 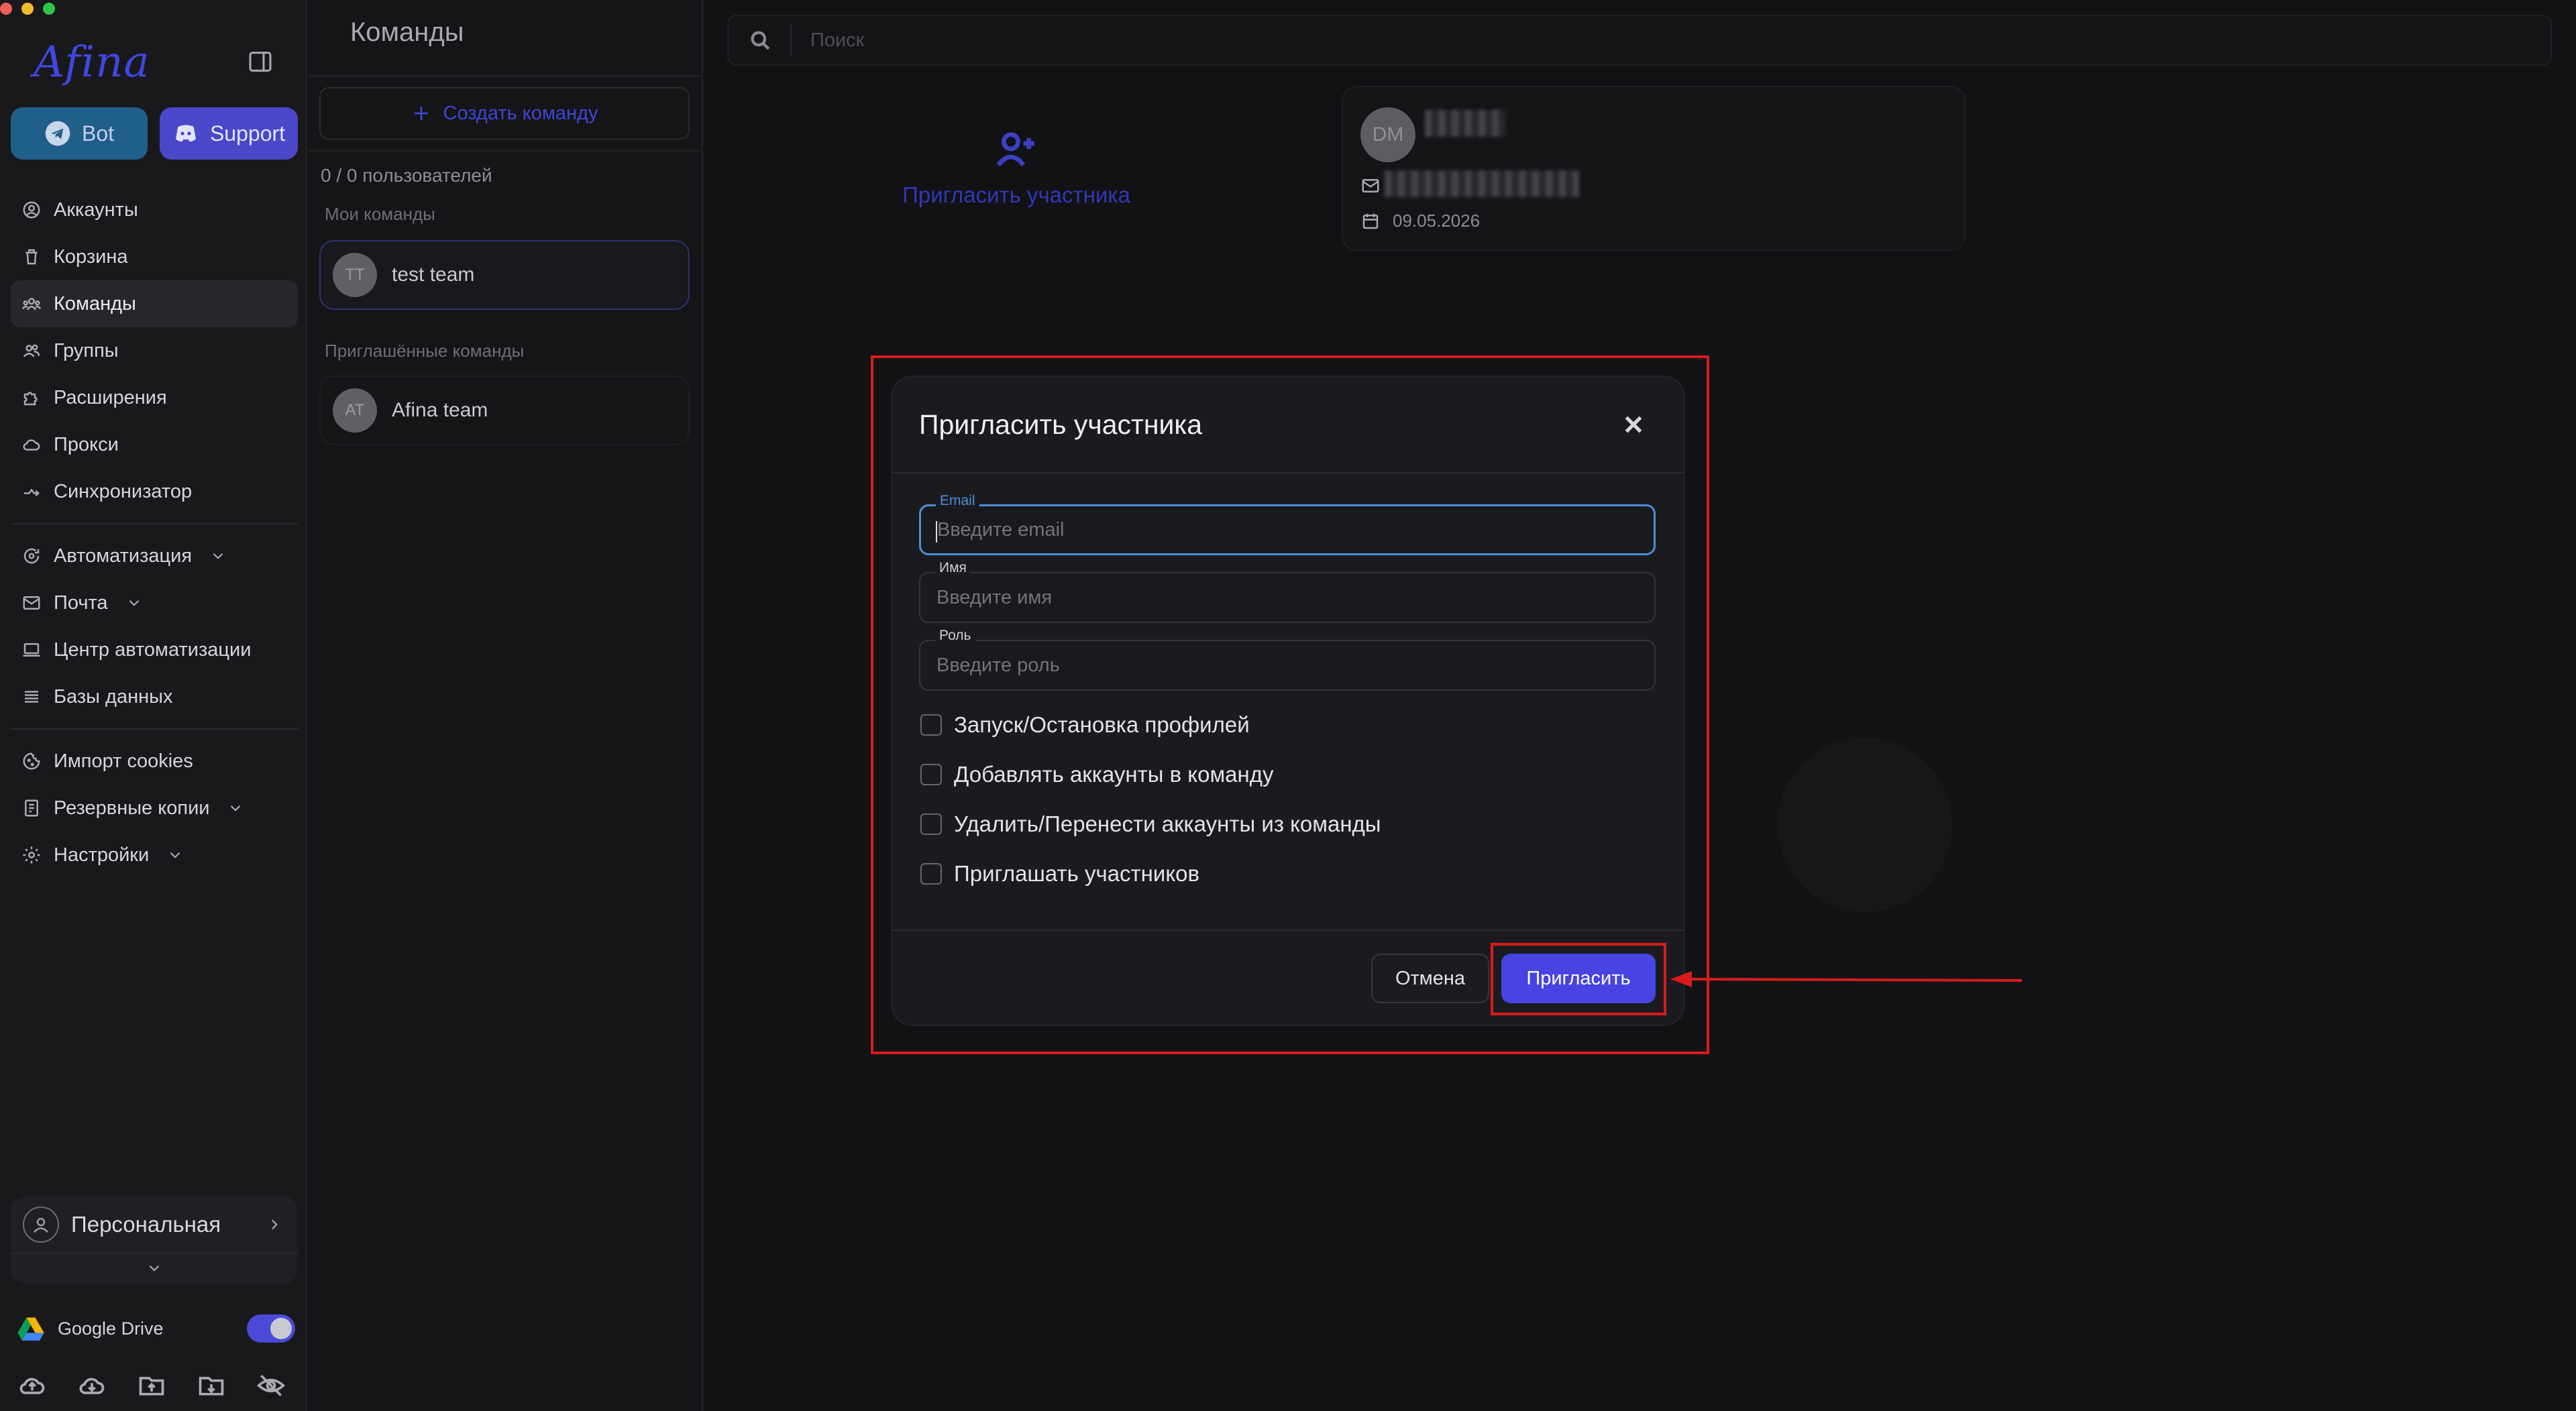 What do you see at coordinates (406, 175) in the screenshot?
I see `users-count: 0 / 0 пользователей` at bounding box center [406, 175].